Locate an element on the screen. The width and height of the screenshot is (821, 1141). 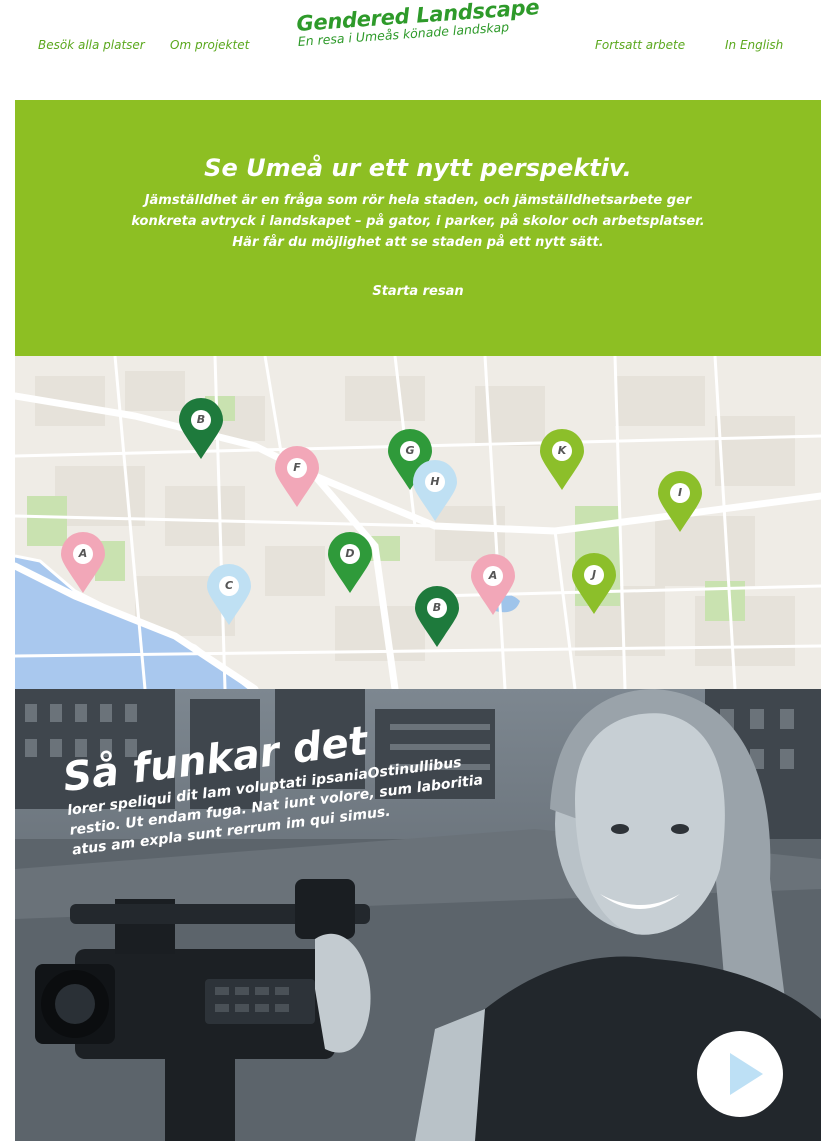
pin-letter: F is located at coordinates (297, 468).